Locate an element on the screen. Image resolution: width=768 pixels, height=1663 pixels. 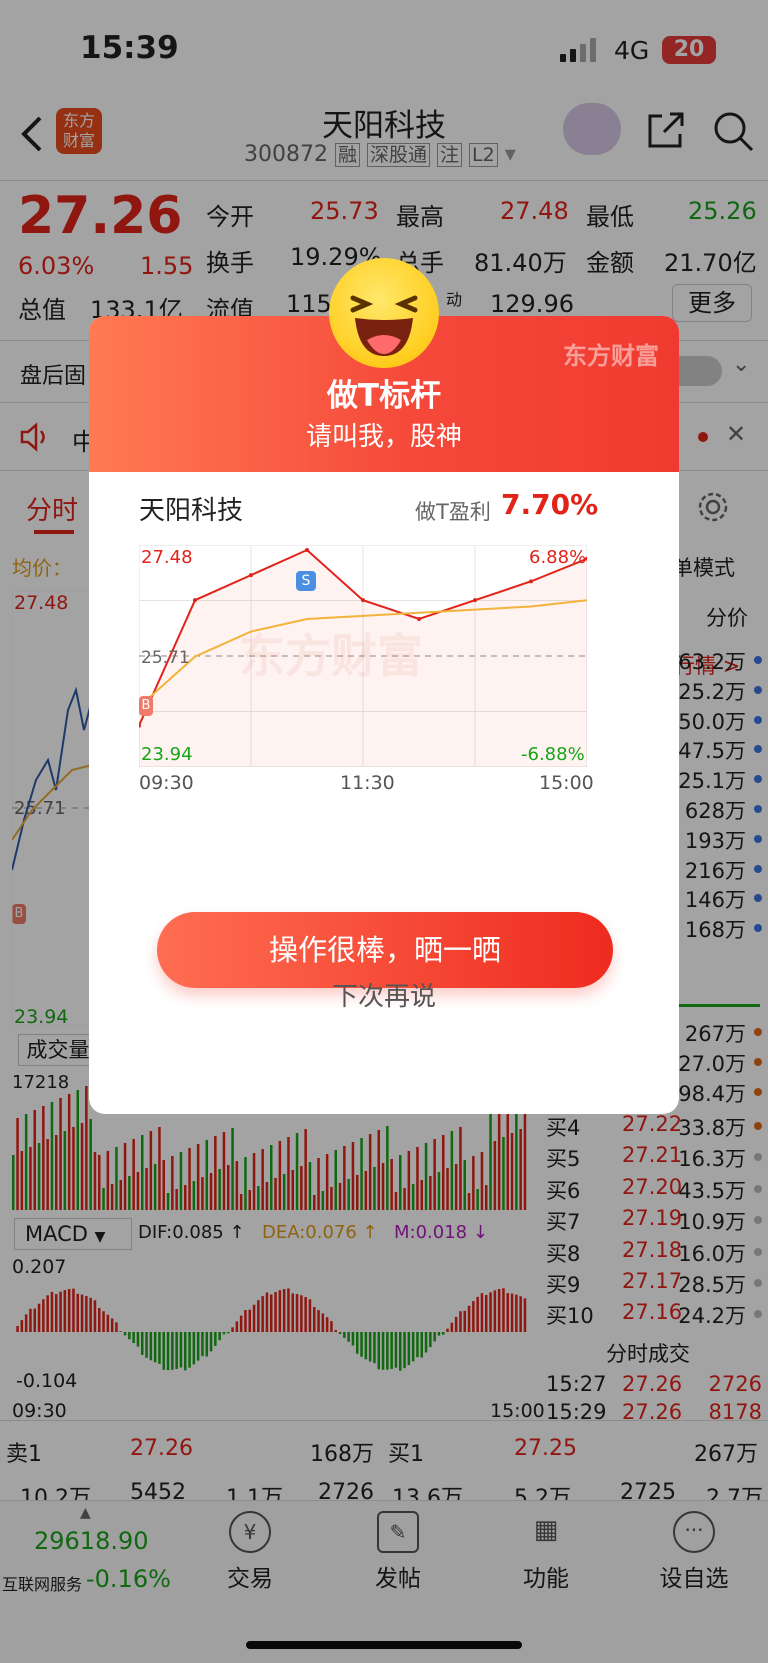
time-end: 15:00 is located at coordinates (566, 783).